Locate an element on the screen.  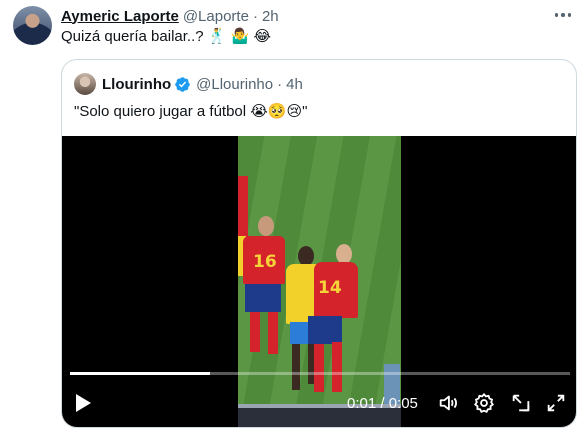
fullscreen-icon is located at coordinates (556, 403).